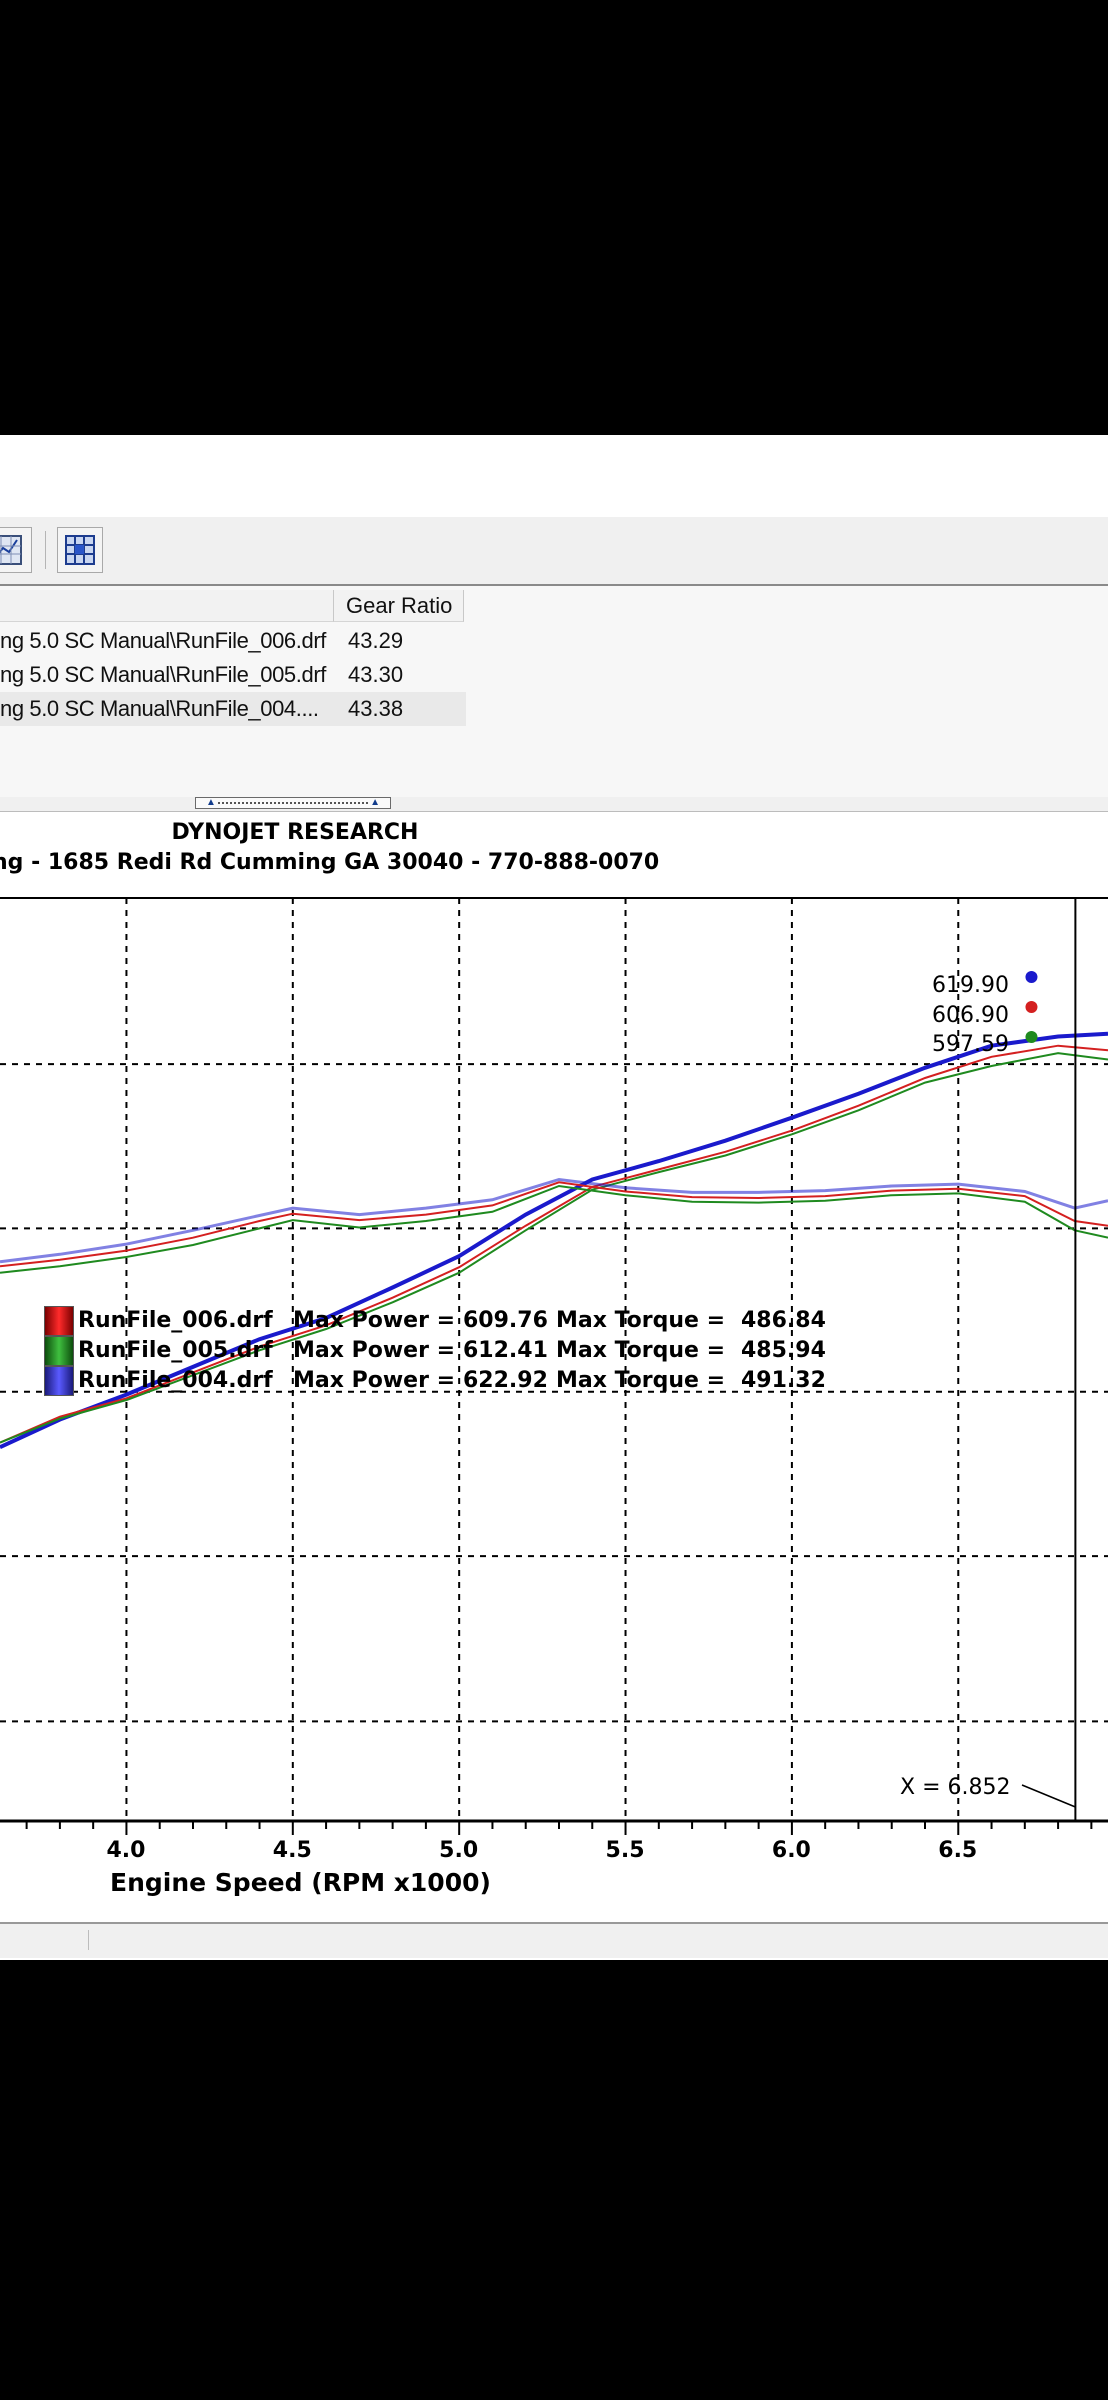  Describe the element at coordinates (783, 1380) in the screenshot. I see `legend-torque-value: 491.32` at that location.